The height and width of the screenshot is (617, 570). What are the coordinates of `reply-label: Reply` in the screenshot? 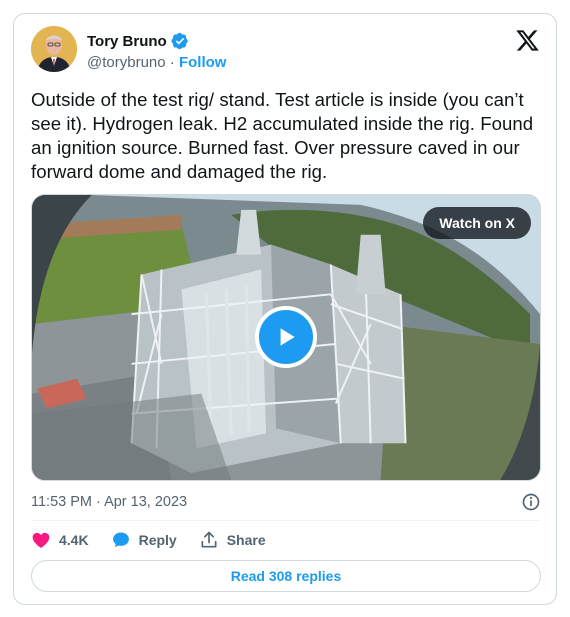 It's located at (157, 540).